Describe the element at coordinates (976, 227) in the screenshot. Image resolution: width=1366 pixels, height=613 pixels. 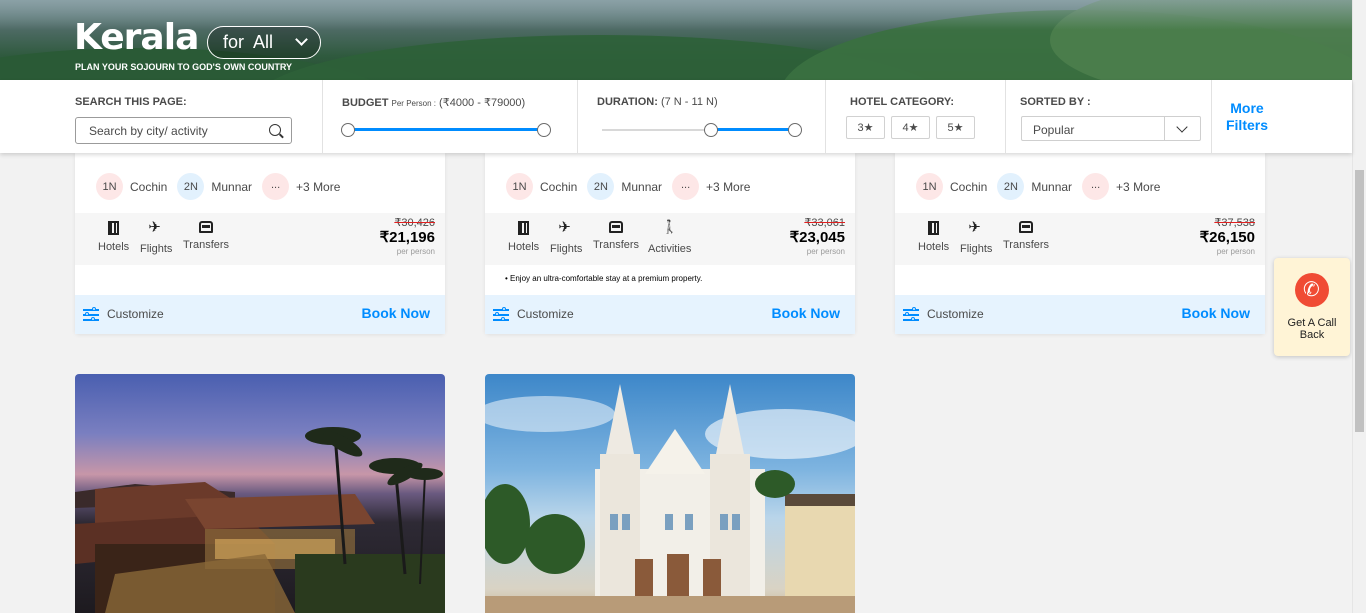
I see `flight-icon` at that location.